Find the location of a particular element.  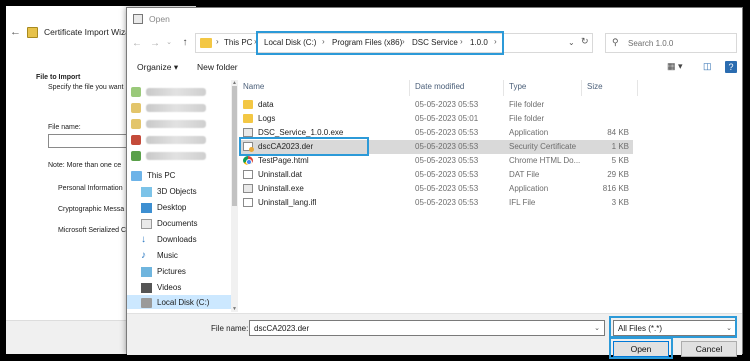

file-icon is located at coordinates (248, 202).